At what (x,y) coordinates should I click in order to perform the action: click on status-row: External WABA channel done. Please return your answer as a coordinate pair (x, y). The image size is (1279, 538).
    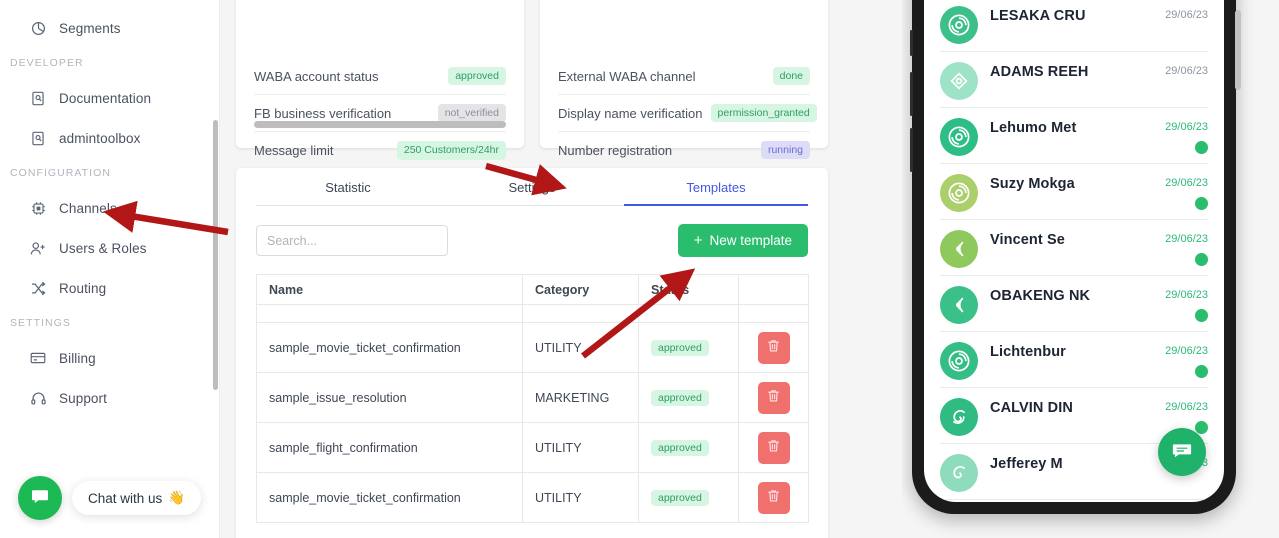
    Looking at the image, I should click on (684, 76).